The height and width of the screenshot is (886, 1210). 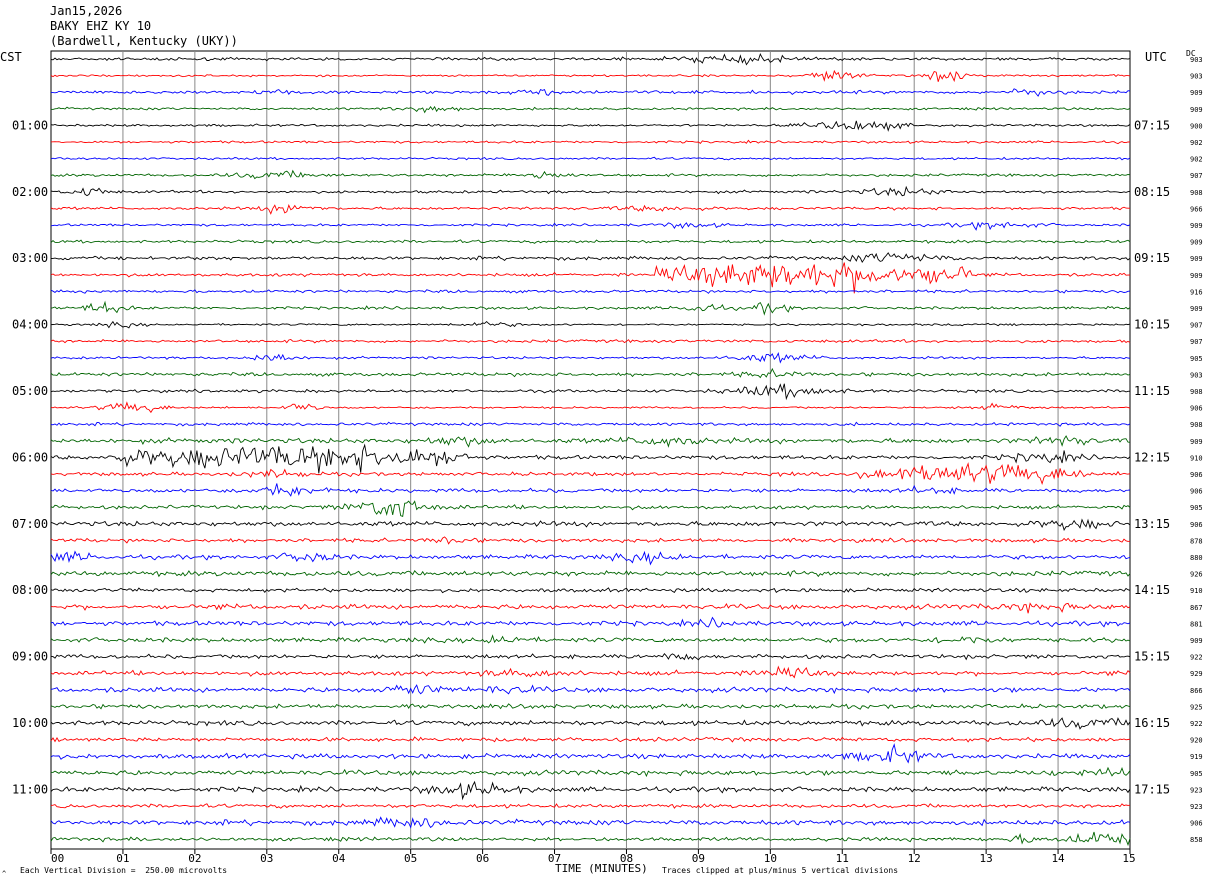 What do you see at coordinates (194, 858) in the screenshot?
I see `x-tick-label: 02` at bounding box center [194, 858].